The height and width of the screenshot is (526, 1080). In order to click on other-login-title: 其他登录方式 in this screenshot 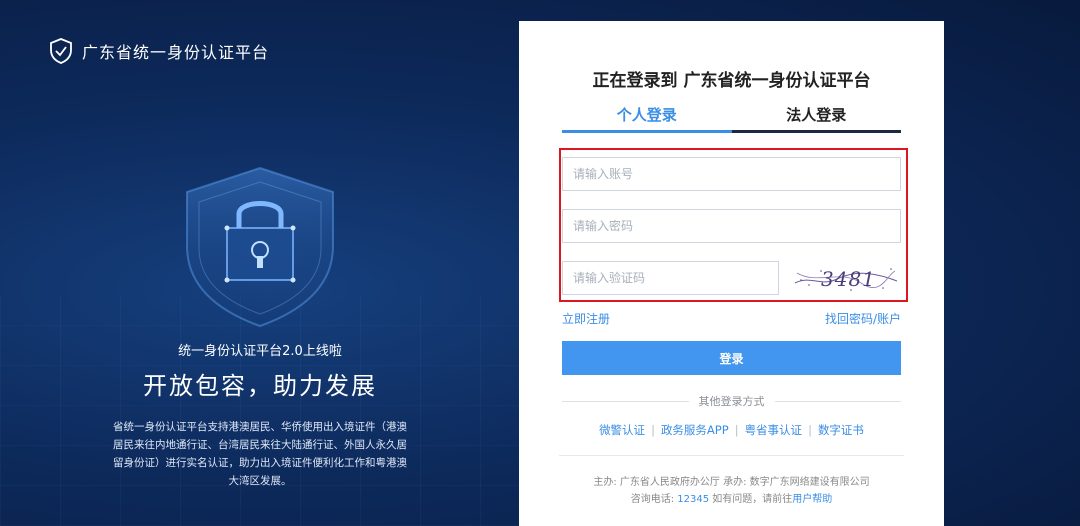, I will do `click(731, 401)`.